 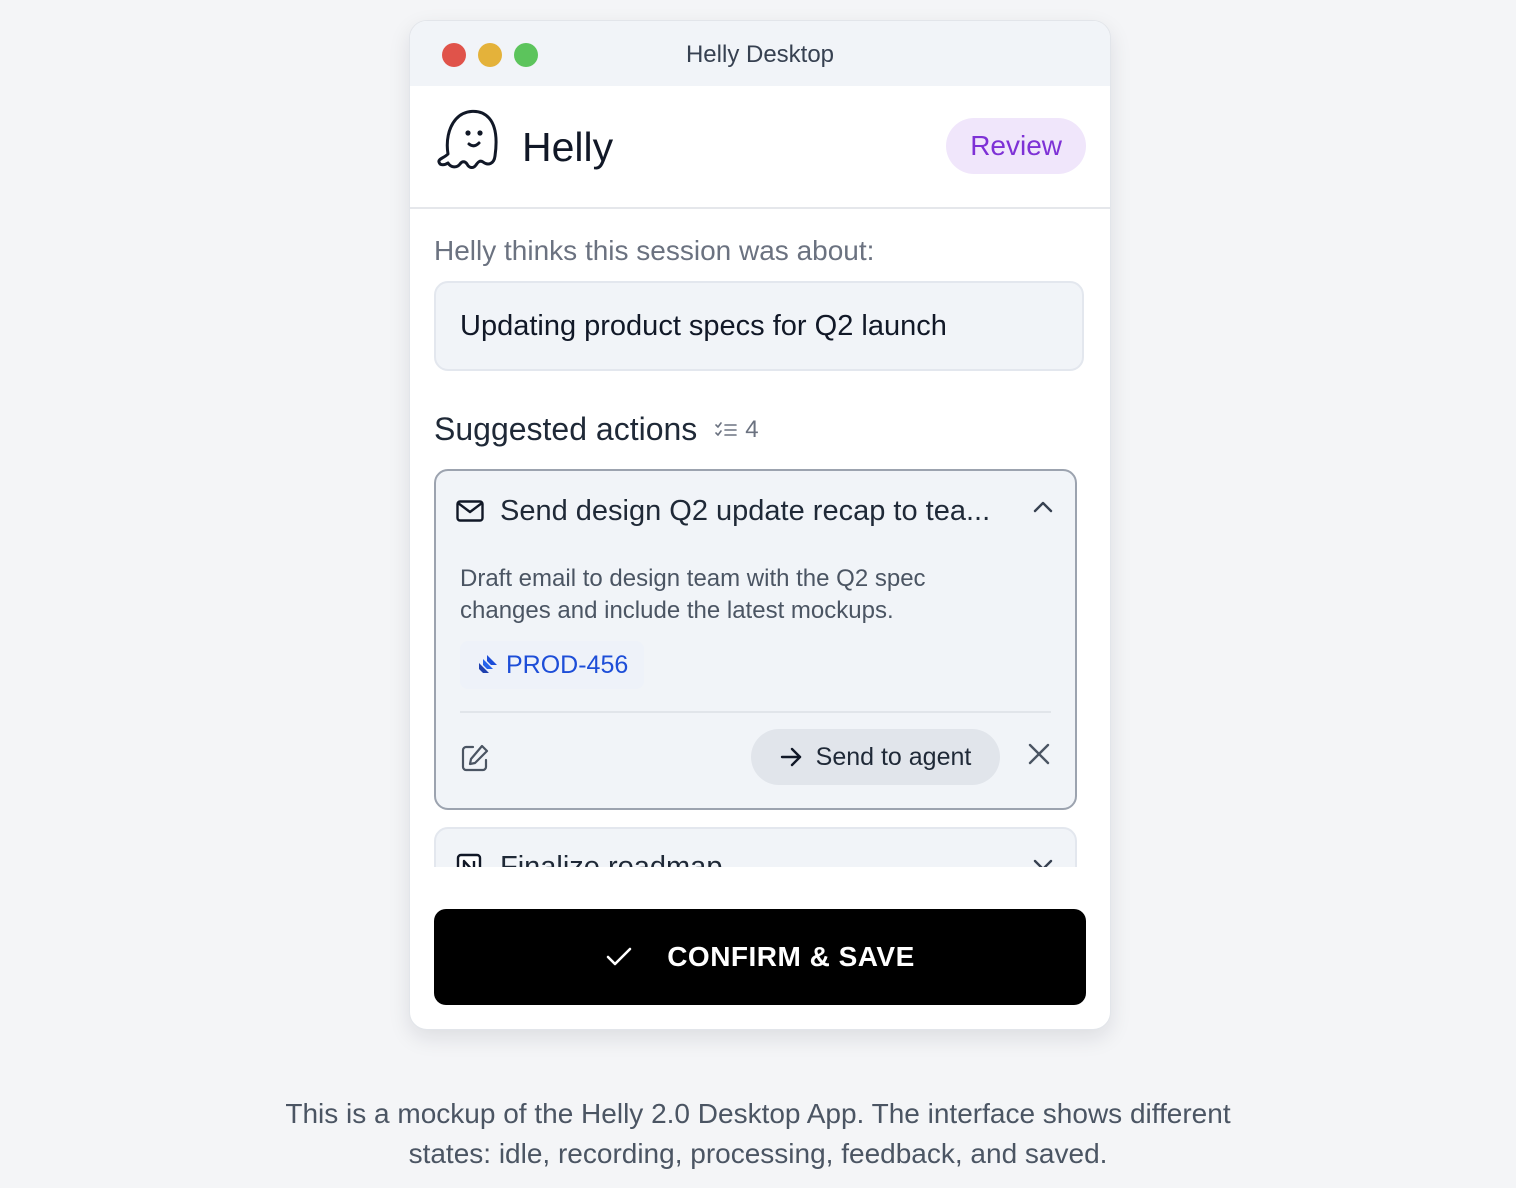 I want to click on send-to-agent-button: Send to agent, so click(x=875, y=757).